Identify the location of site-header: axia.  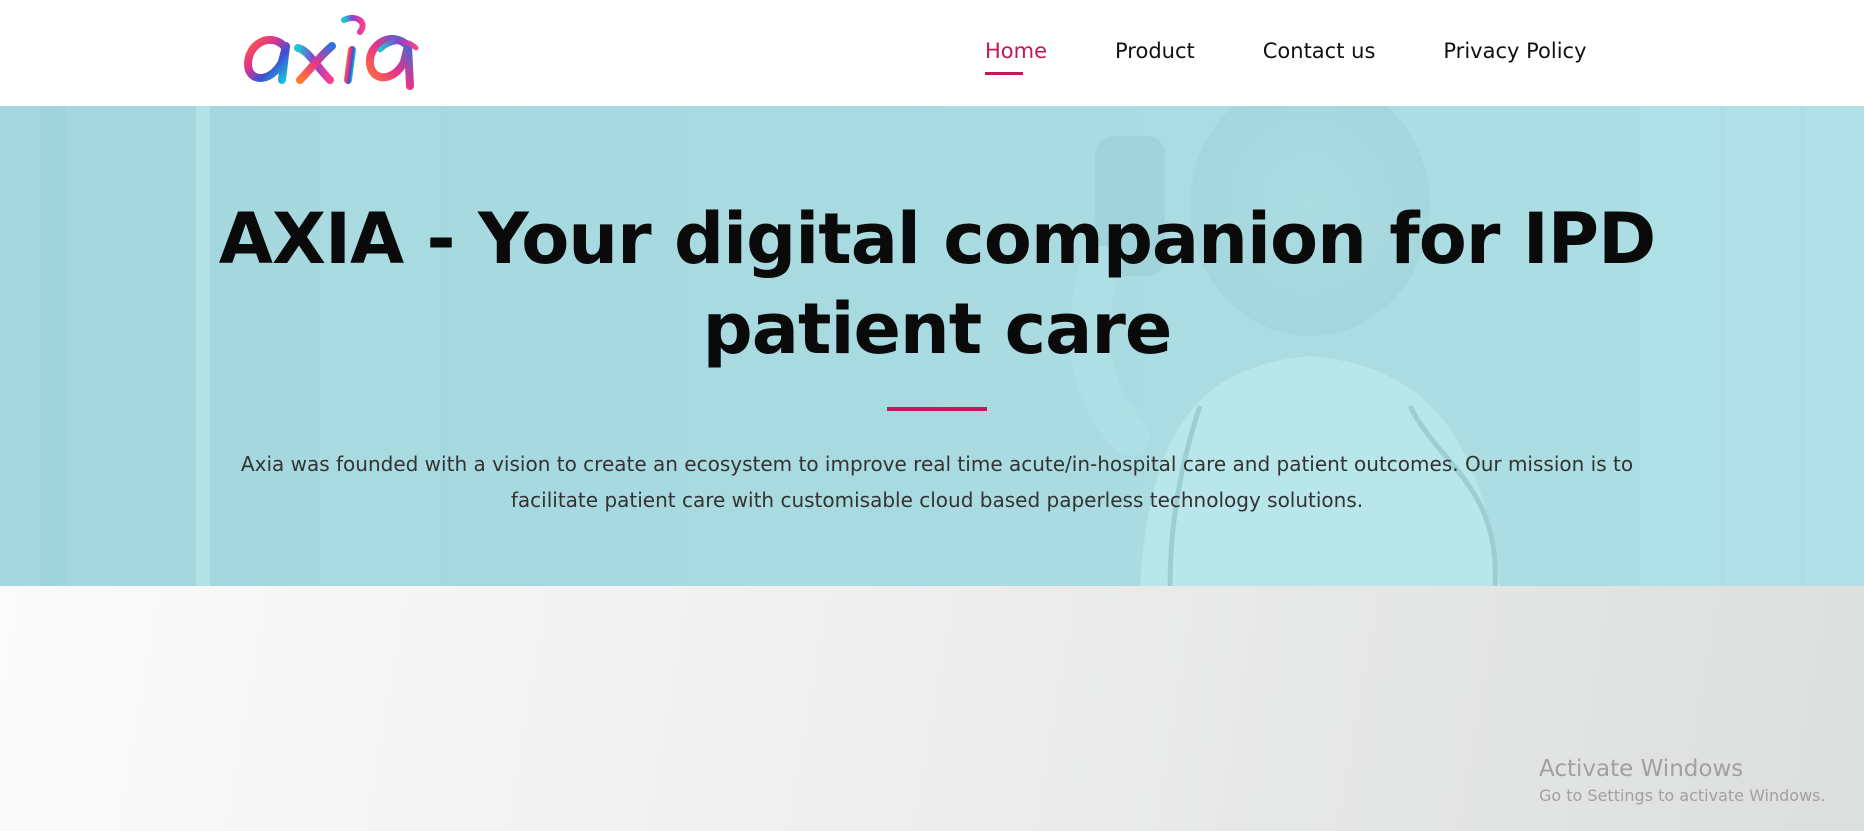
(932, 53).